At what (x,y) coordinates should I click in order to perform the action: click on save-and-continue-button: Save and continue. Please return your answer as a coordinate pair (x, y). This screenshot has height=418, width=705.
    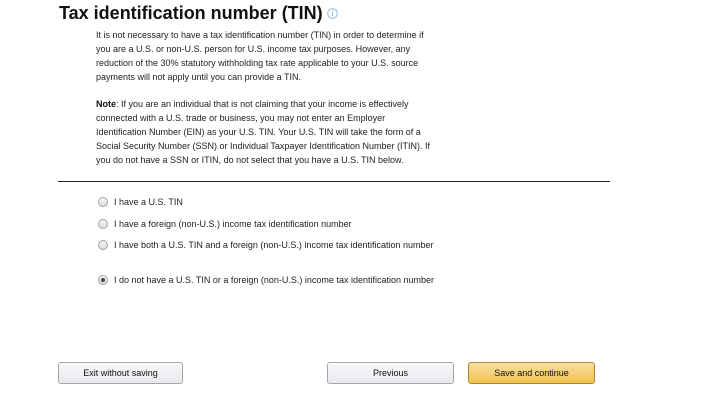
    Looking at the image, I should click on (531, 373).